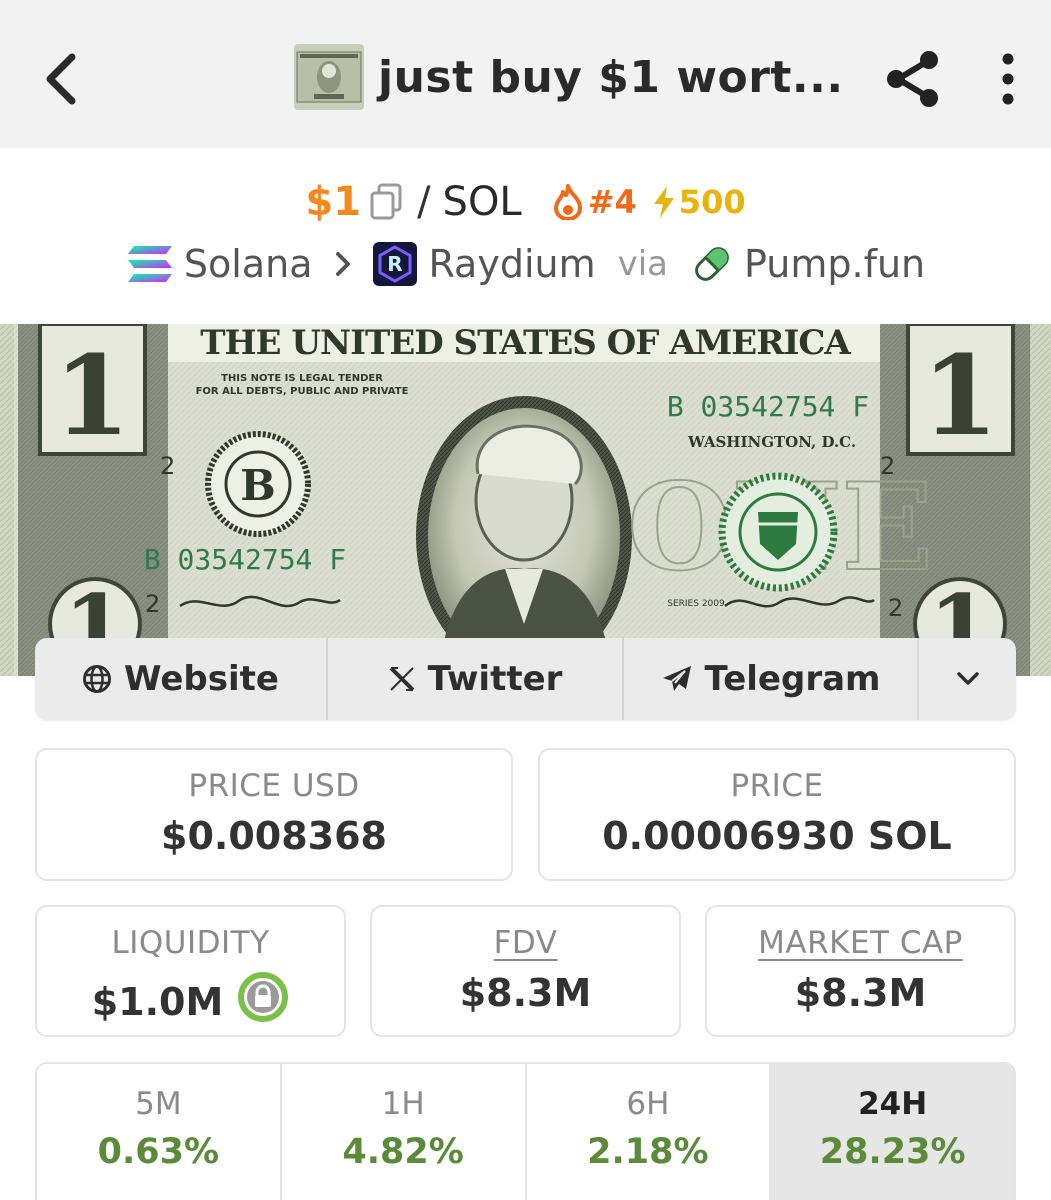  I want to click on social-links-bar: Website Twitter Telegram, so click(525, 679).